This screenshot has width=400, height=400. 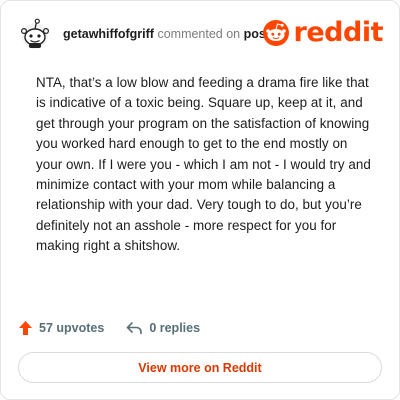 What do you see at coordinates (109, 328) in the screenshot?
I see `comment-actions: 57 upvotes 0 replies` at bounding box center [109, 328].